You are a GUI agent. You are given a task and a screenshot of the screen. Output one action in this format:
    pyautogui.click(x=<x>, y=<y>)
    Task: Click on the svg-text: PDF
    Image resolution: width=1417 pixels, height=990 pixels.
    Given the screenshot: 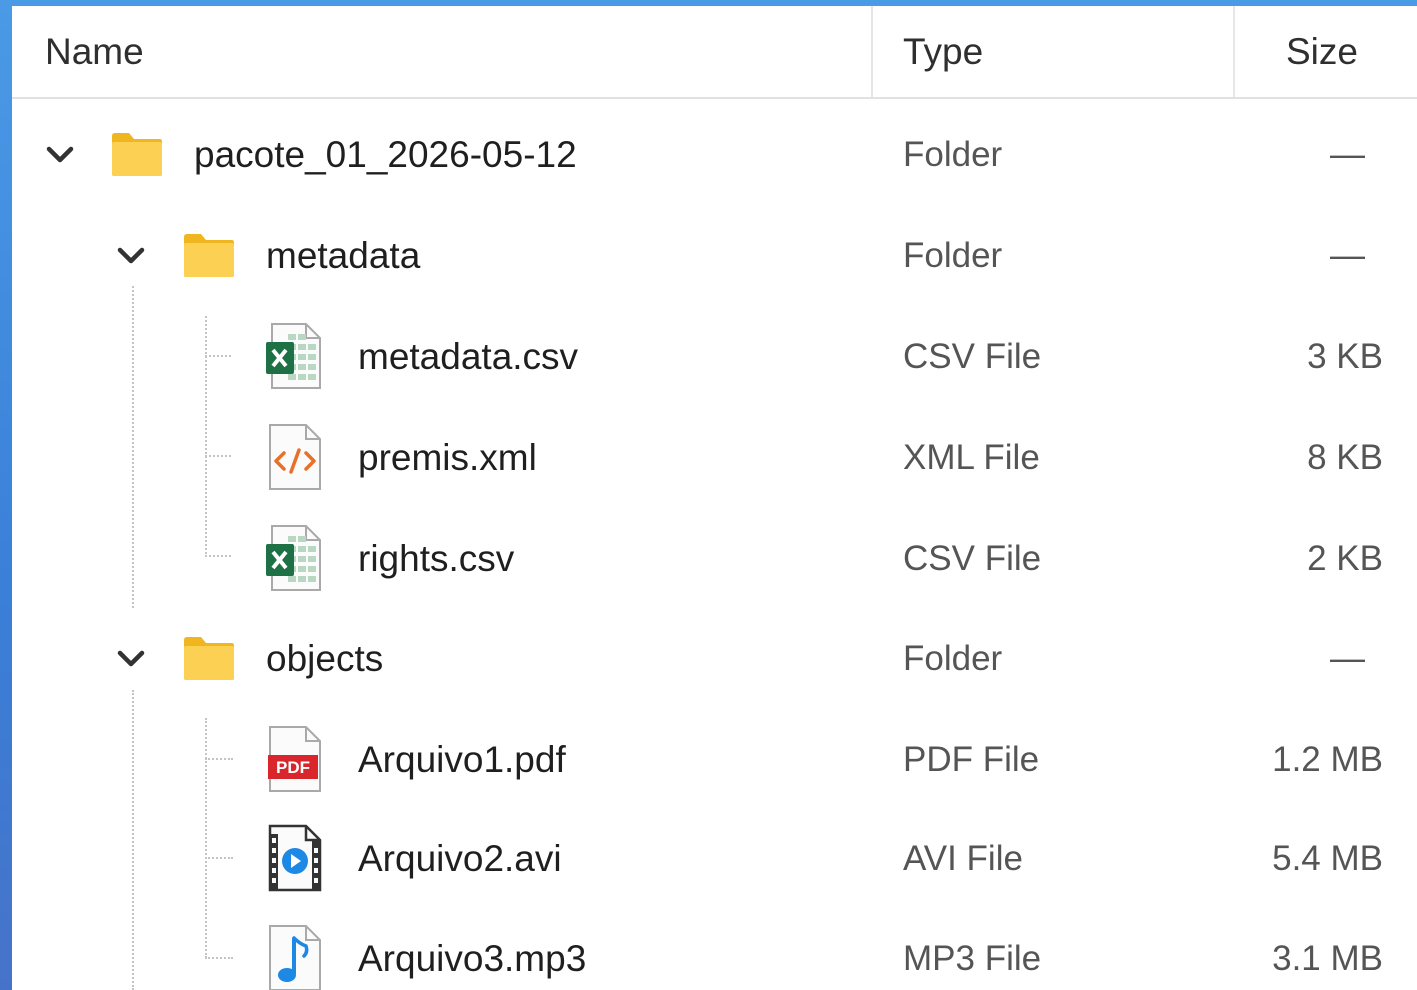 What is the action you would take?
    pyautogui.click(x=293, y=767)
    